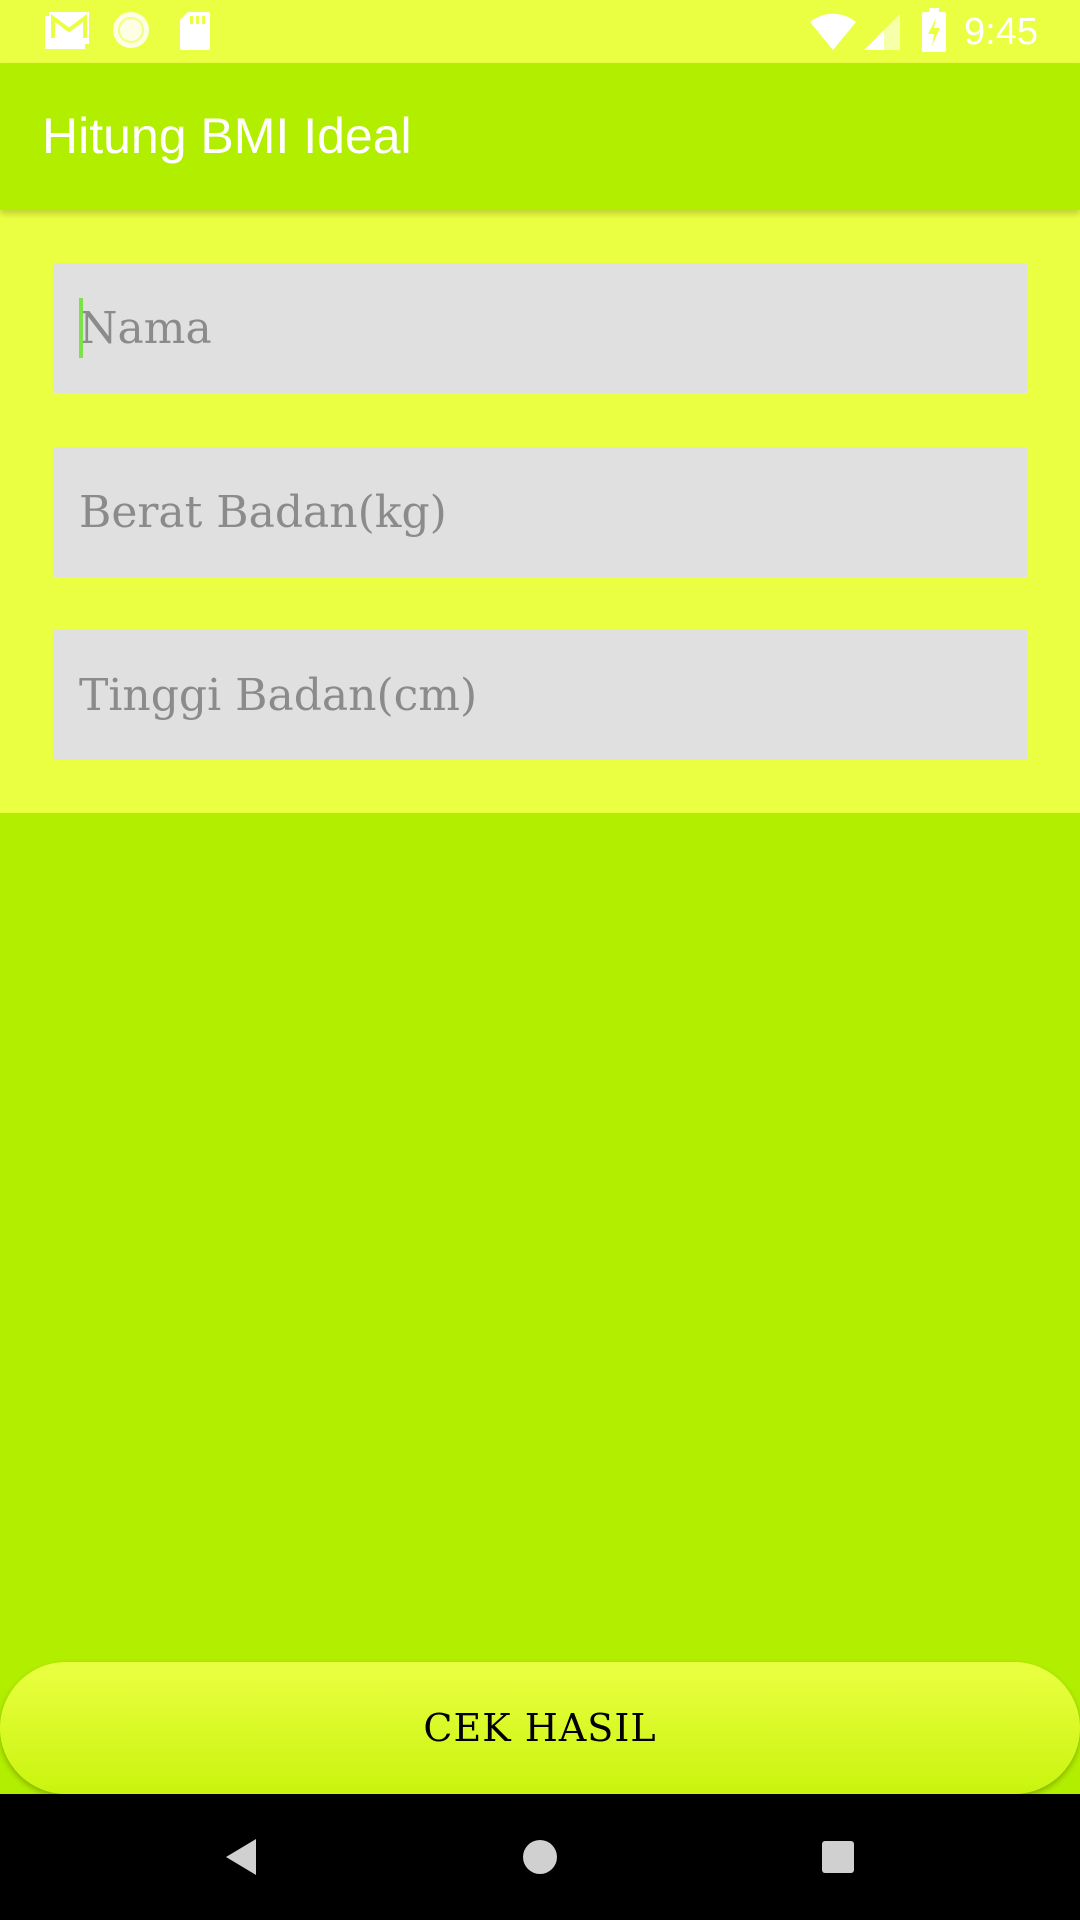 This screenshot has width=1080, height=1920. I want to click on gmail-icon, so click(67, 30).